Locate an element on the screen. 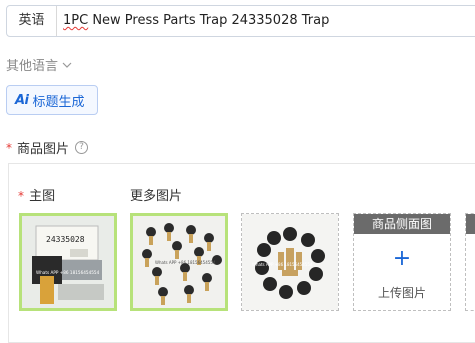 This screenshot has width=475, height=343. spellcheck-word: 1PC is located at coordinates (76, 20).